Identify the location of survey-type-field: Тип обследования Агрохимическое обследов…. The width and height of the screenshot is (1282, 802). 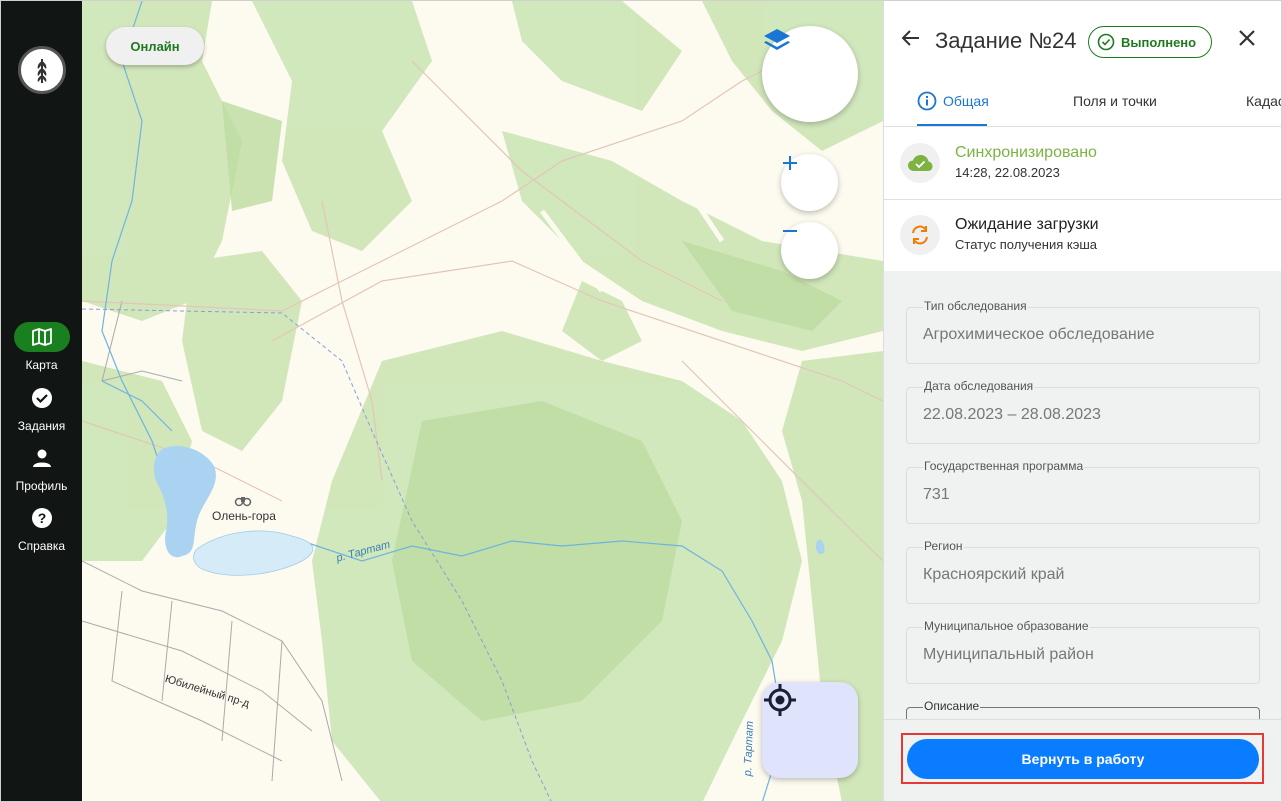
(1083, 331).